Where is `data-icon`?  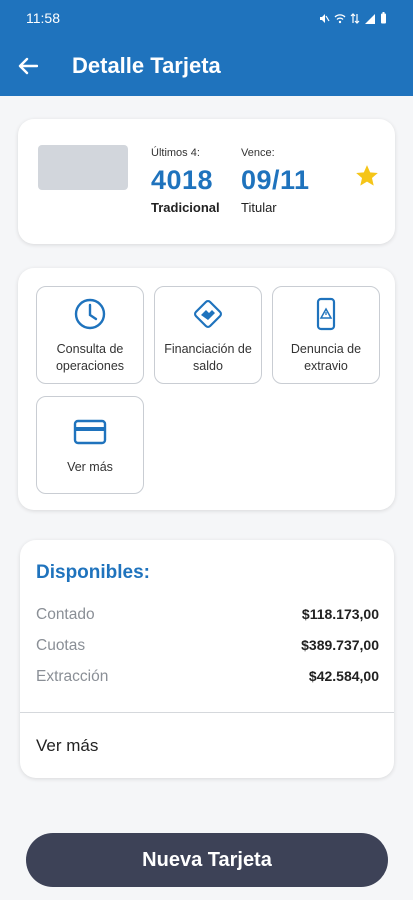 data-icon is located at coordinates (355, 18).